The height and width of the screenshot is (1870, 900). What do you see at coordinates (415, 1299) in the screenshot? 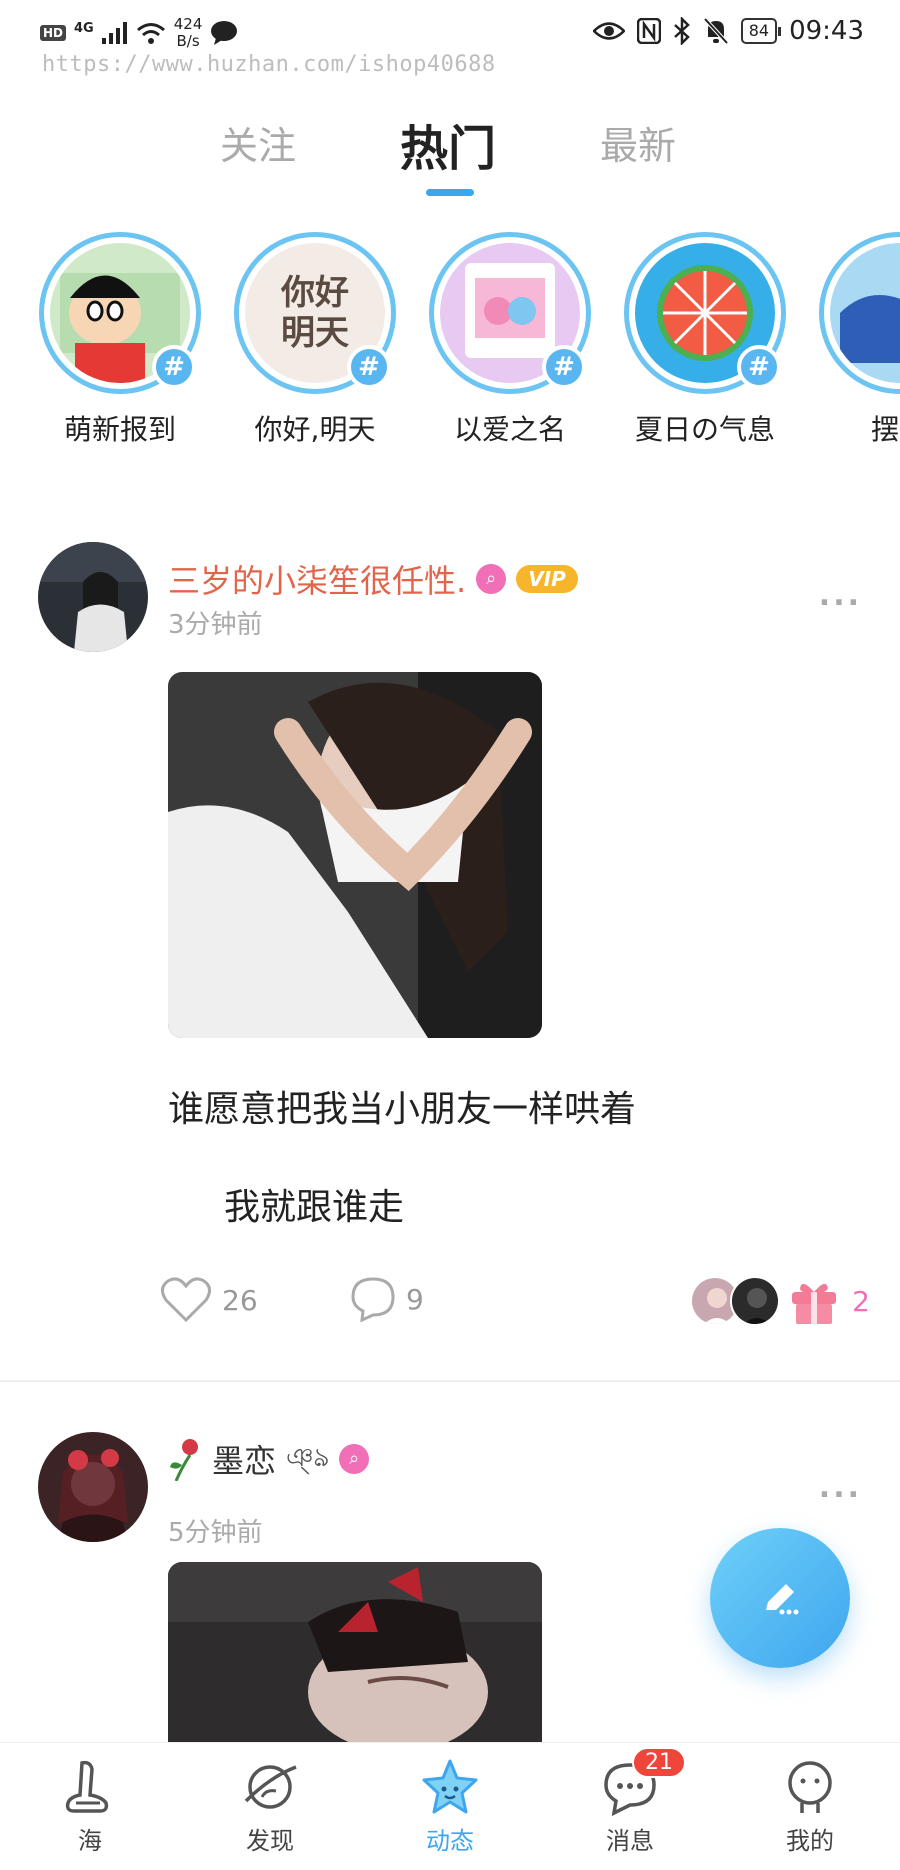
I see `comment-count: 9` at bounding box center [415, 1299].